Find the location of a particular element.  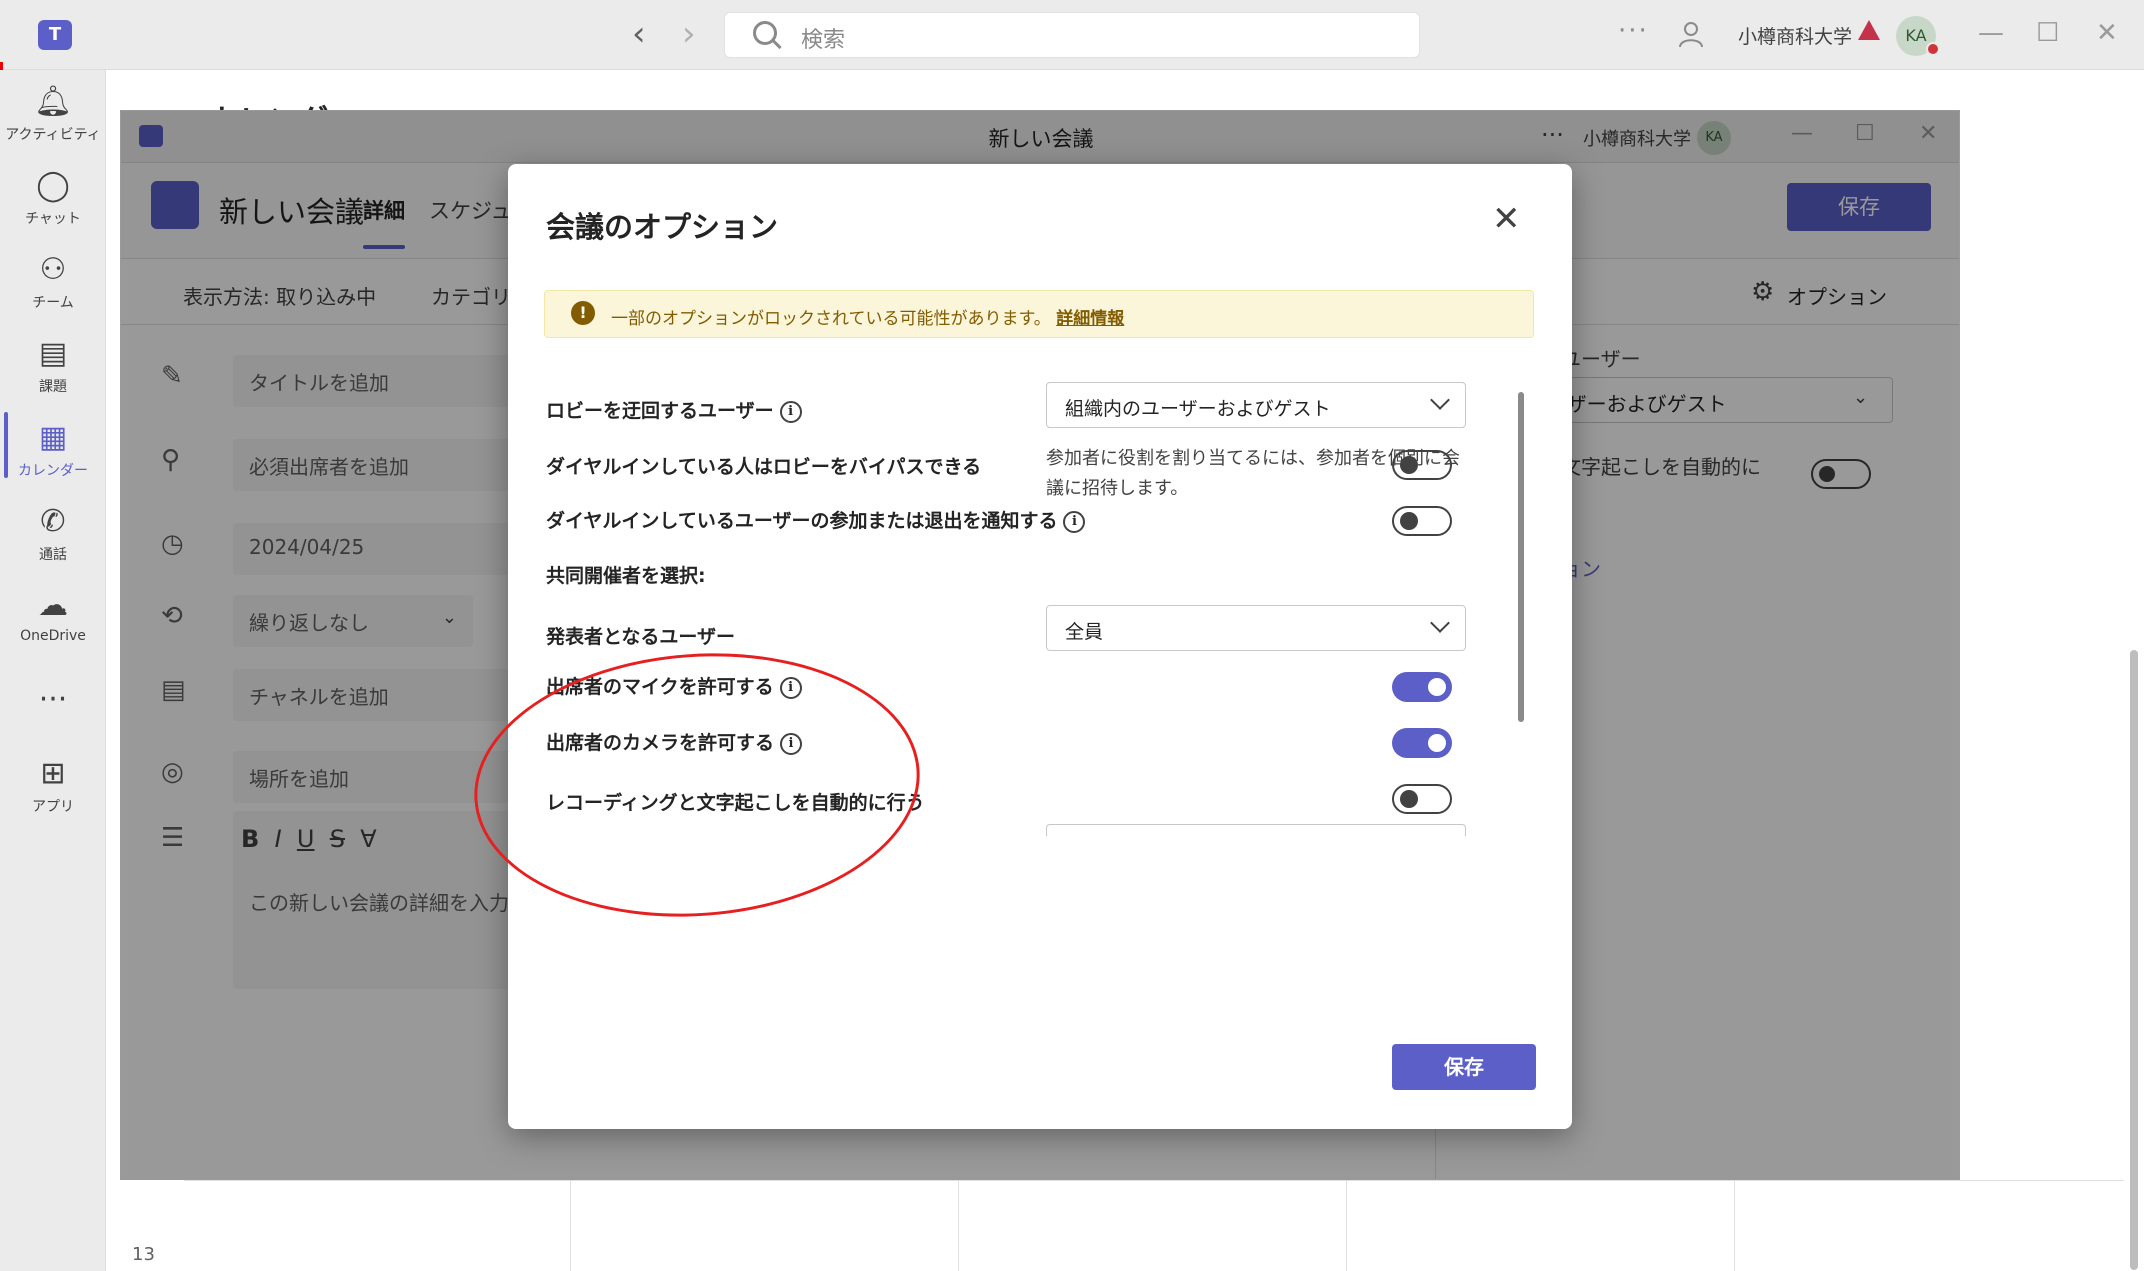

rail-item-chat: ◯ チャット is located at coordinates (53, 198).